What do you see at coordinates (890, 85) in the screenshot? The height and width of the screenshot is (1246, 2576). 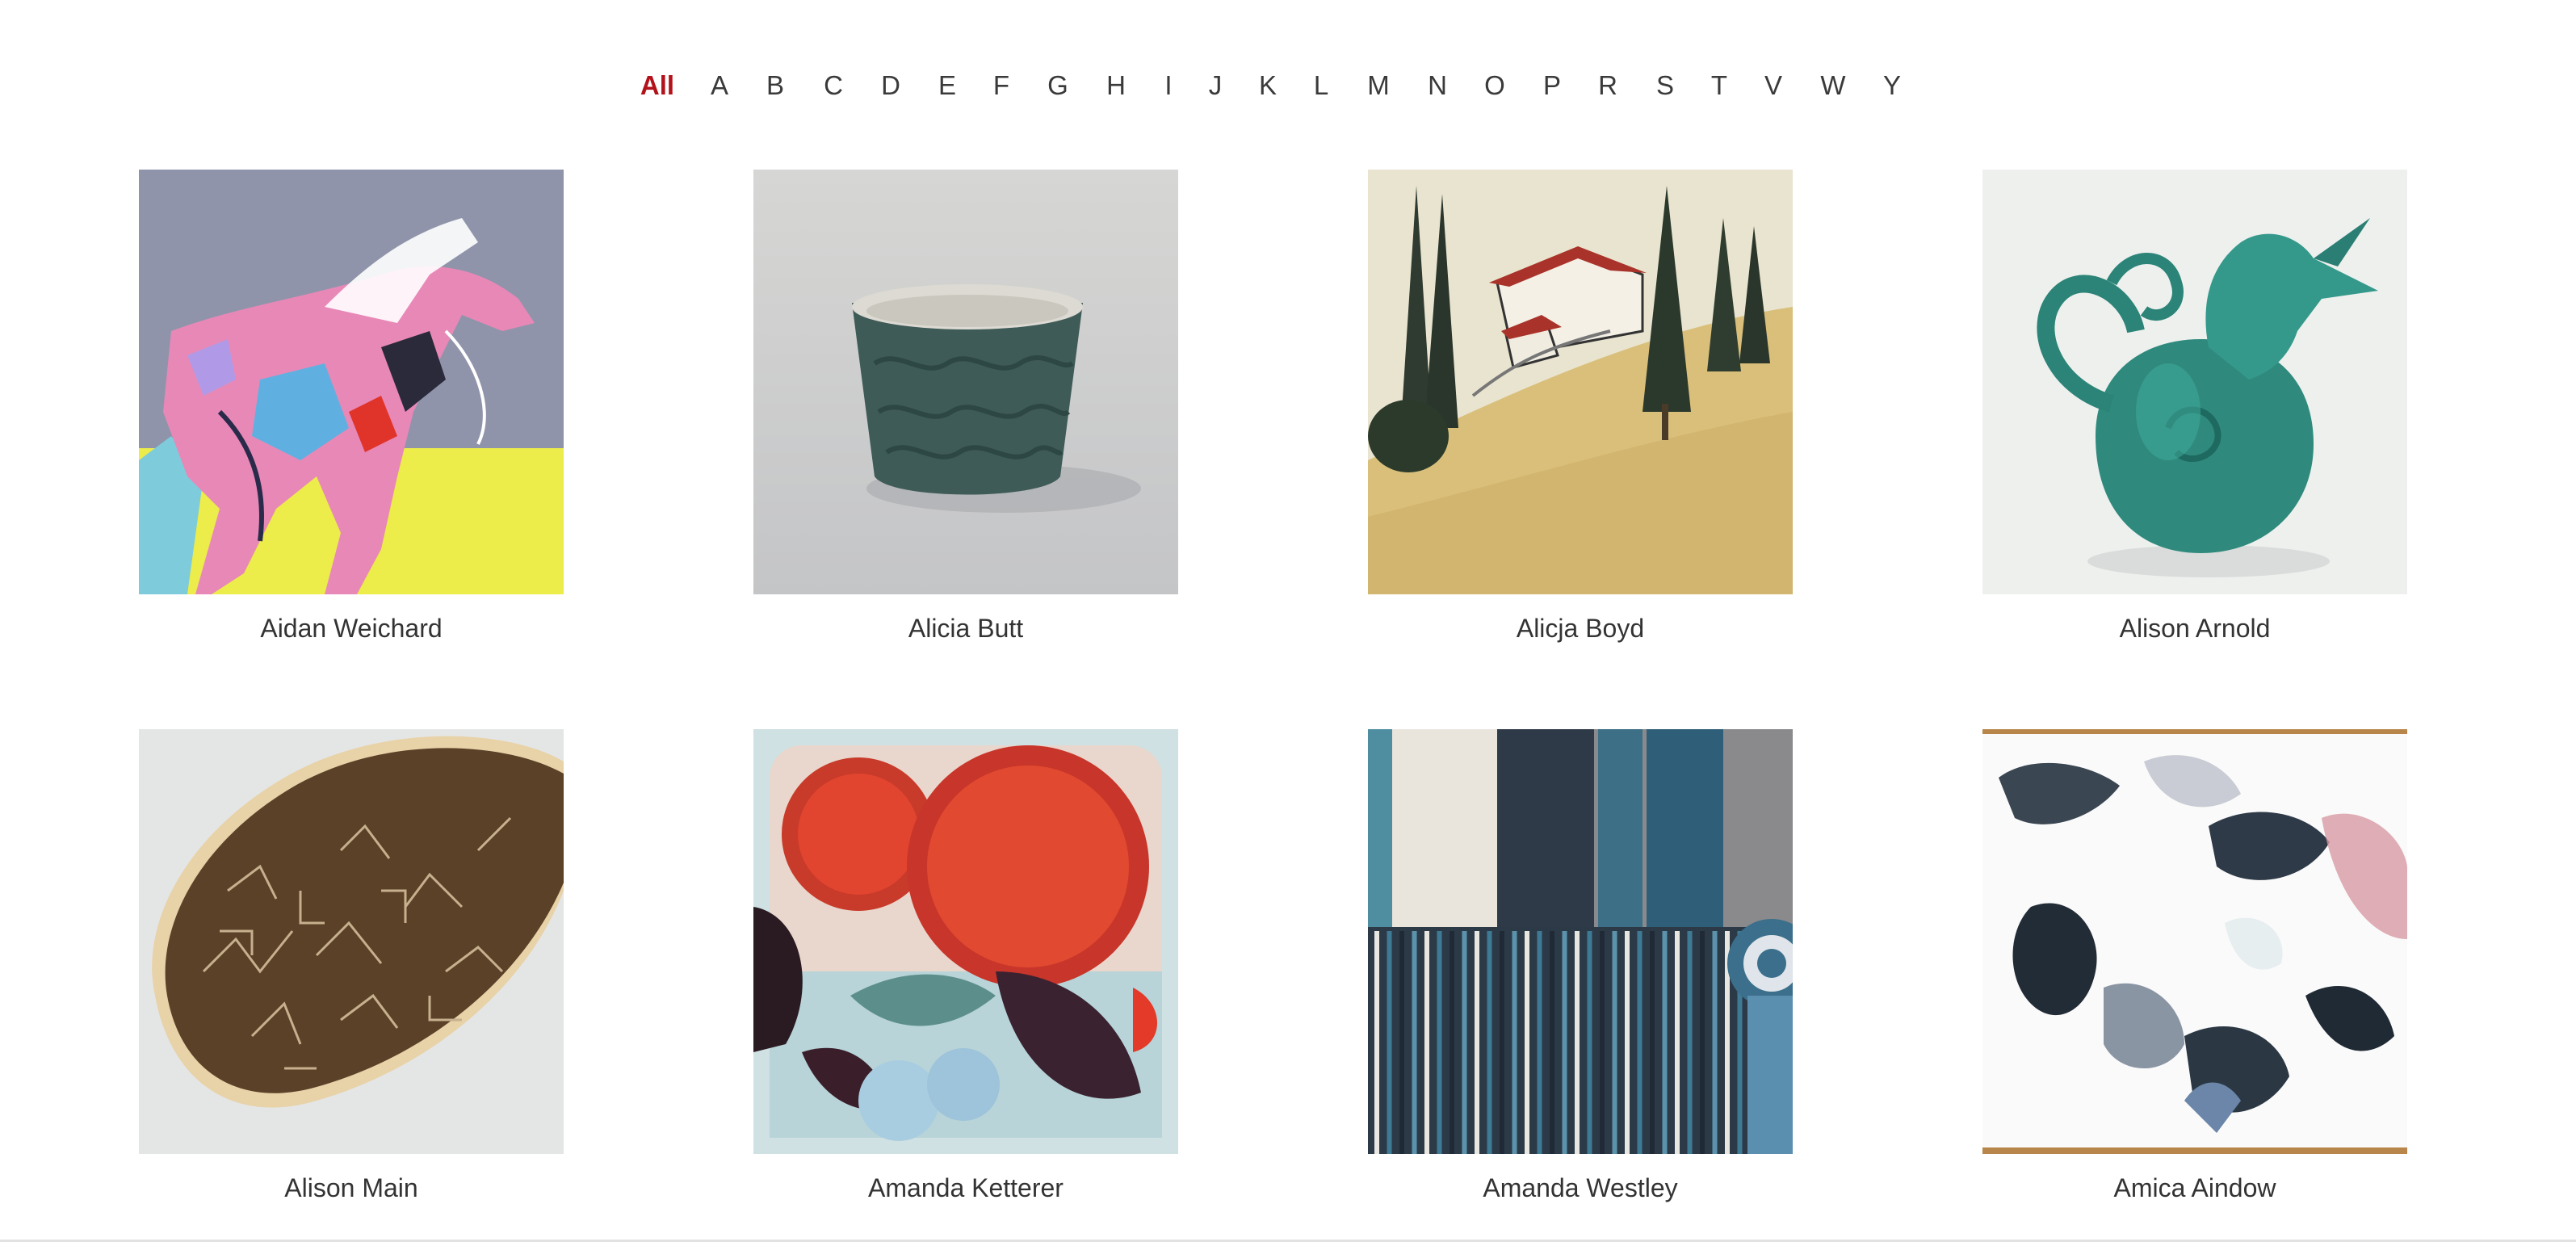 I see `filter-d: D` at bounding box center [890, 85].